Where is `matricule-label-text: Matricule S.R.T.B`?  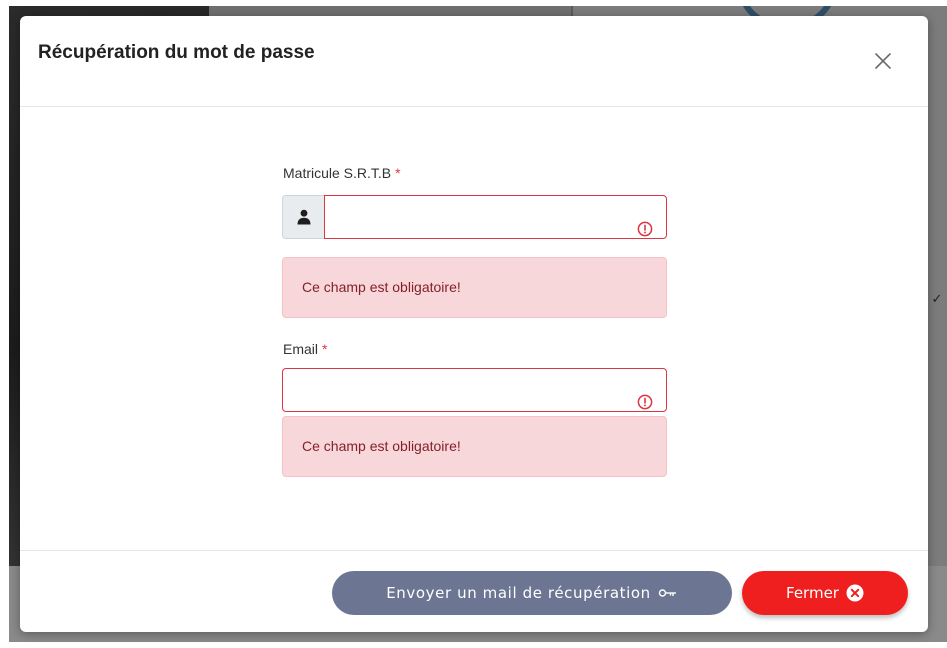
matricule-label-text: Matricule S.R.T.B is located at coordinates (337, 173).